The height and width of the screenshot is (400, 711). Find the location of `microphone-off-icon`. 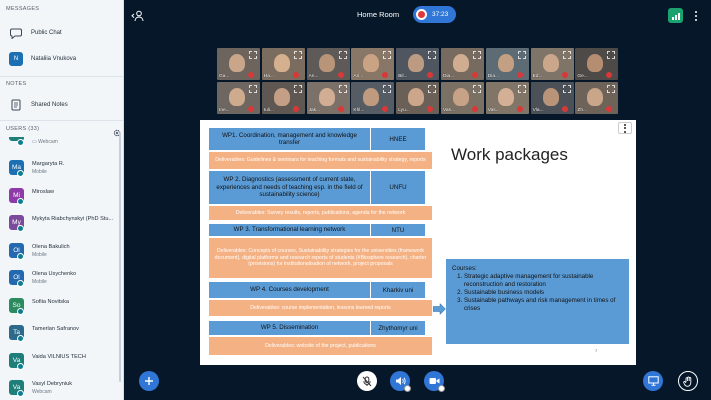

microphone-off-icon is located at coordinates (367, 381).